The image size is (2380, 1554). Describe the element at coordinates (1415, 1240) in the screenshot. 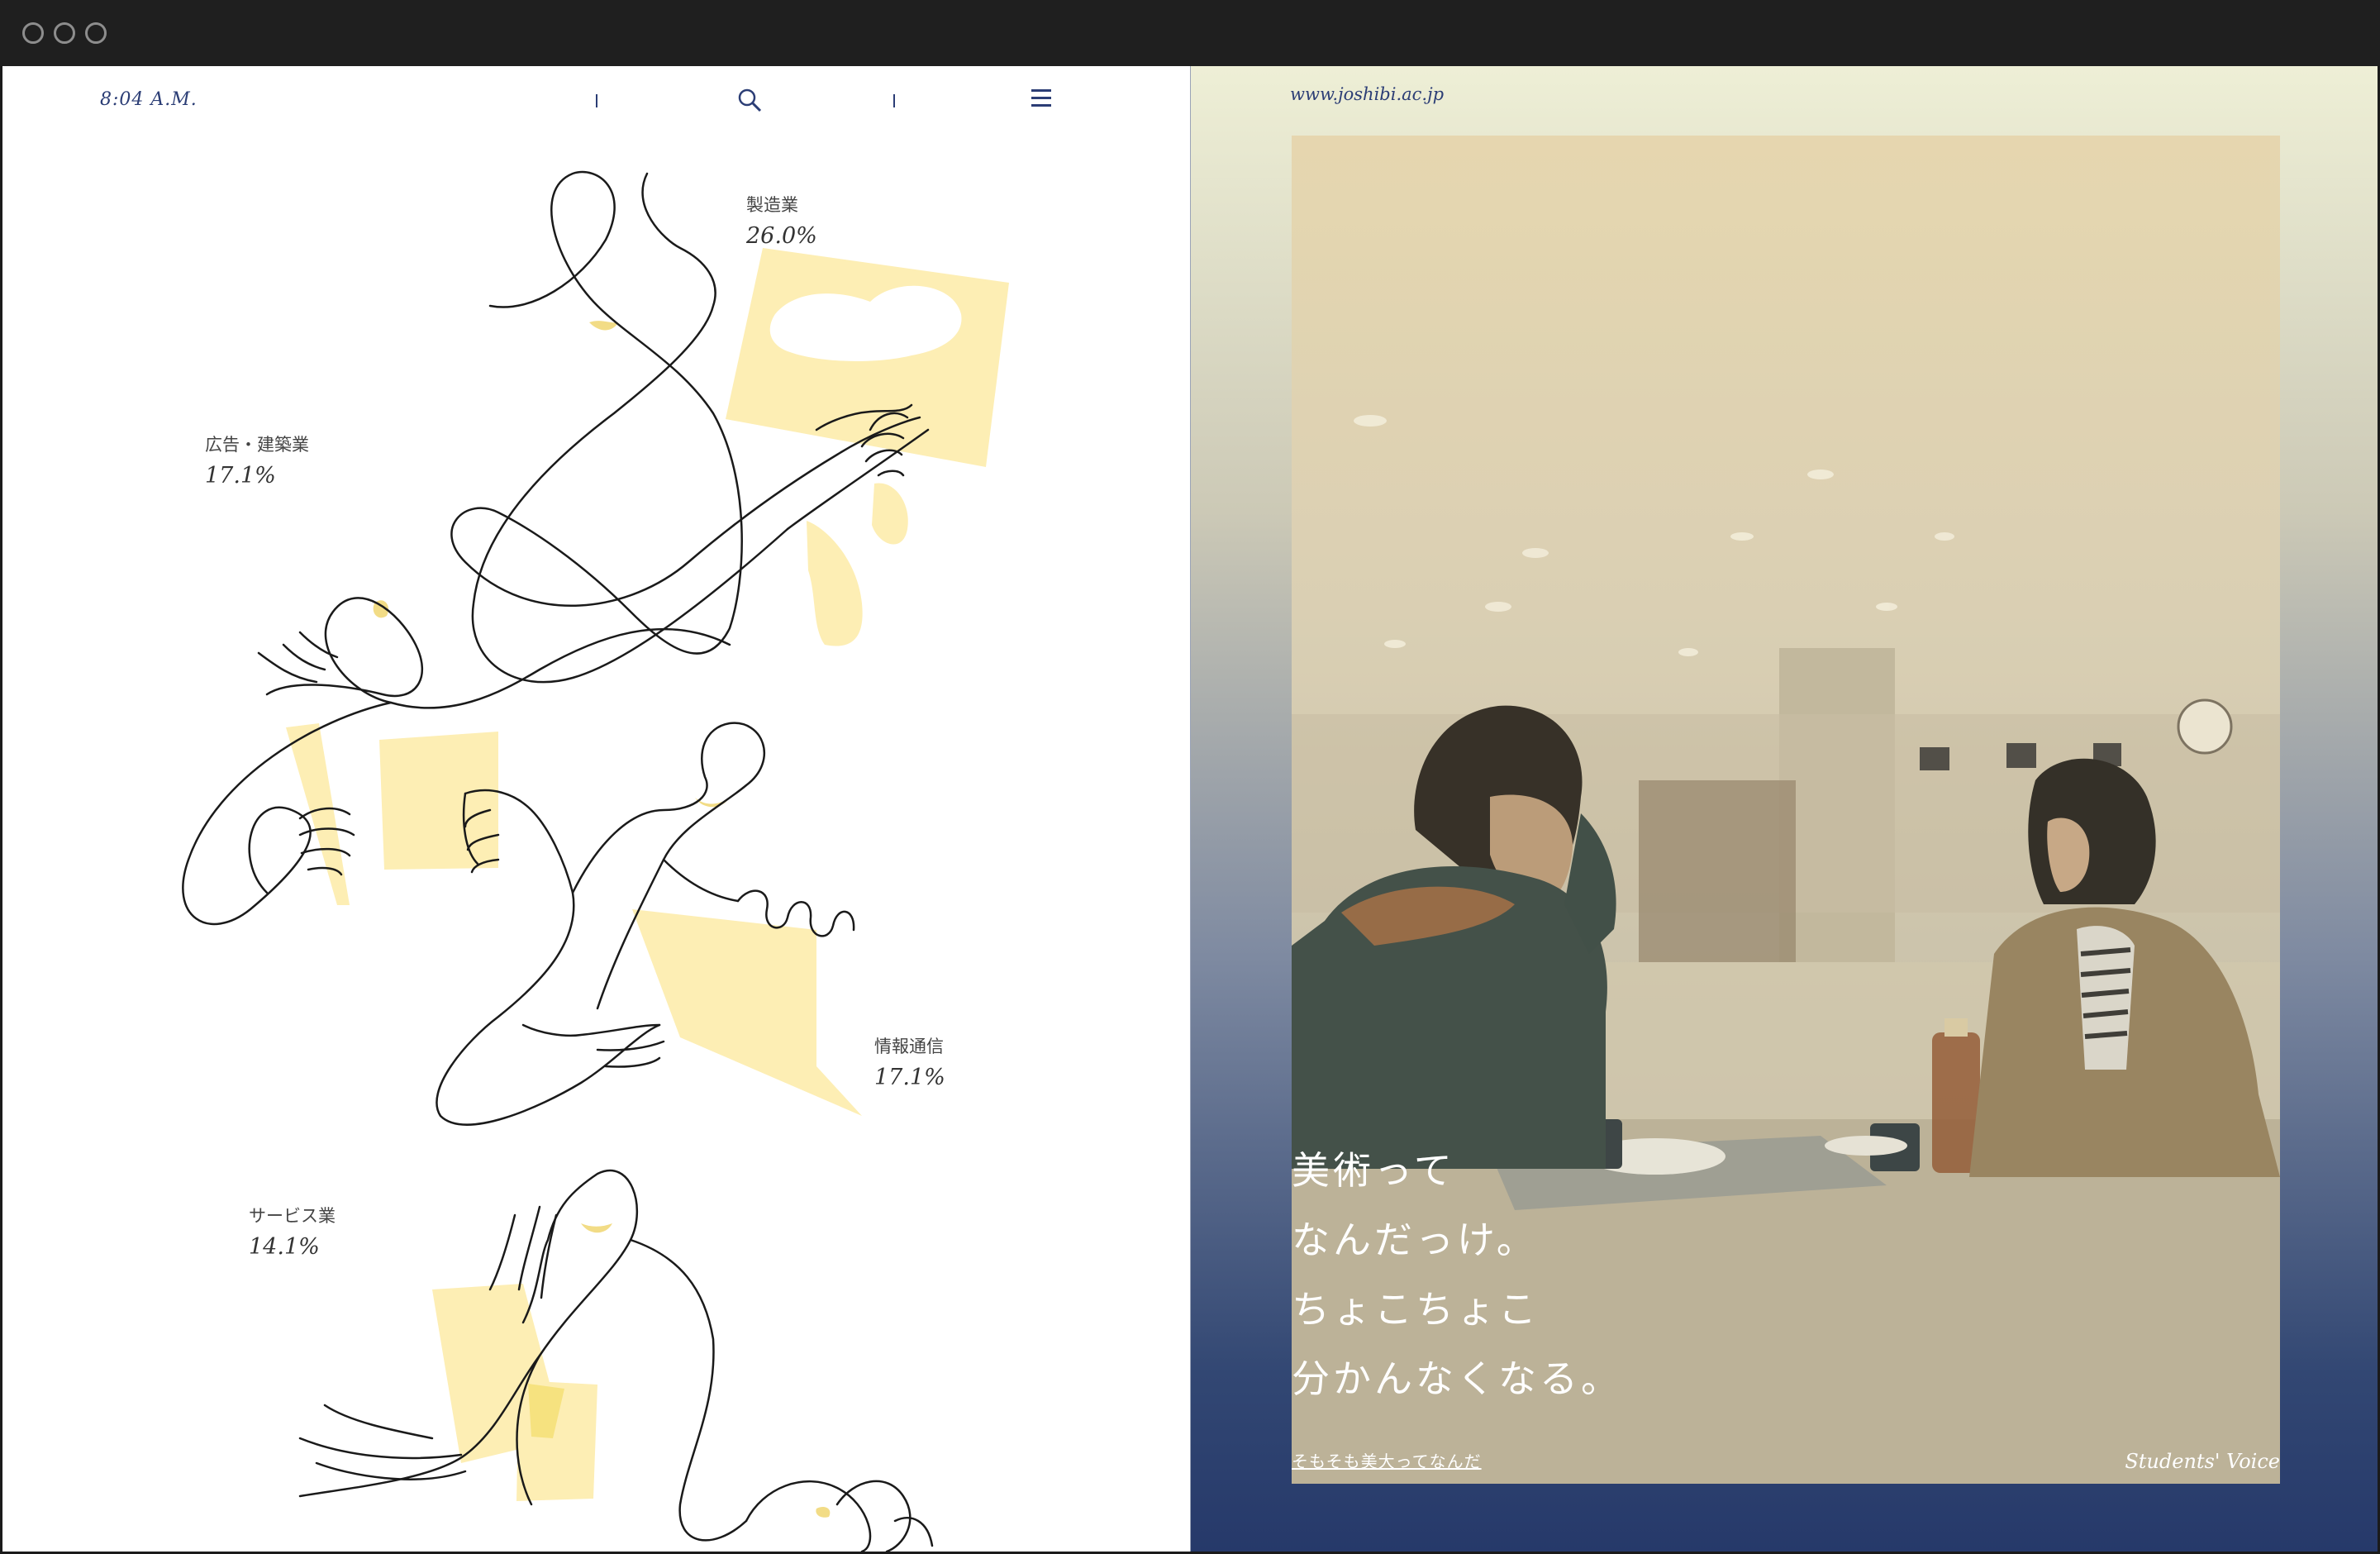

I see `headline-line: なんだっけ。` at that location.